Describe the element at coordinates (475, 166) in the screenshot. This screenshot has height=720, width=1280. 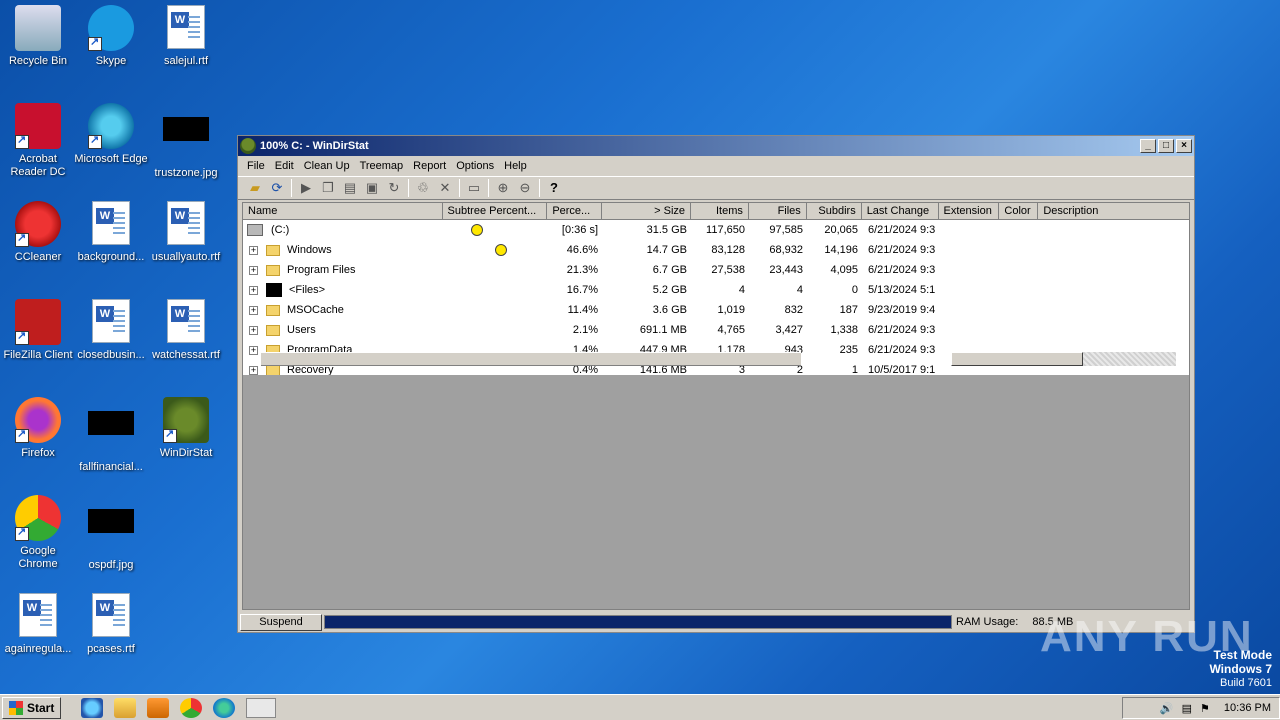
I see `menu-options: Options` at that location.